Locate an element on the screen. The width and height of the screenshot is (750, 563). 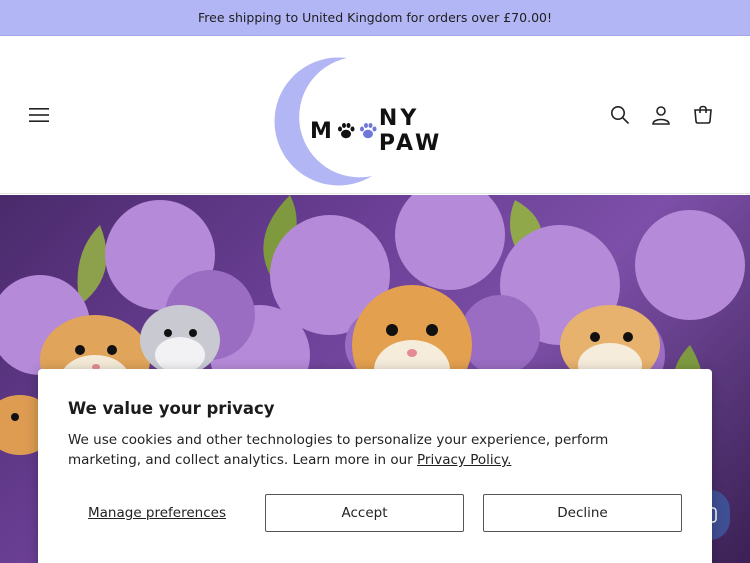
manage-preferences-link: Manage preferences is located at coordinates (157, 513).